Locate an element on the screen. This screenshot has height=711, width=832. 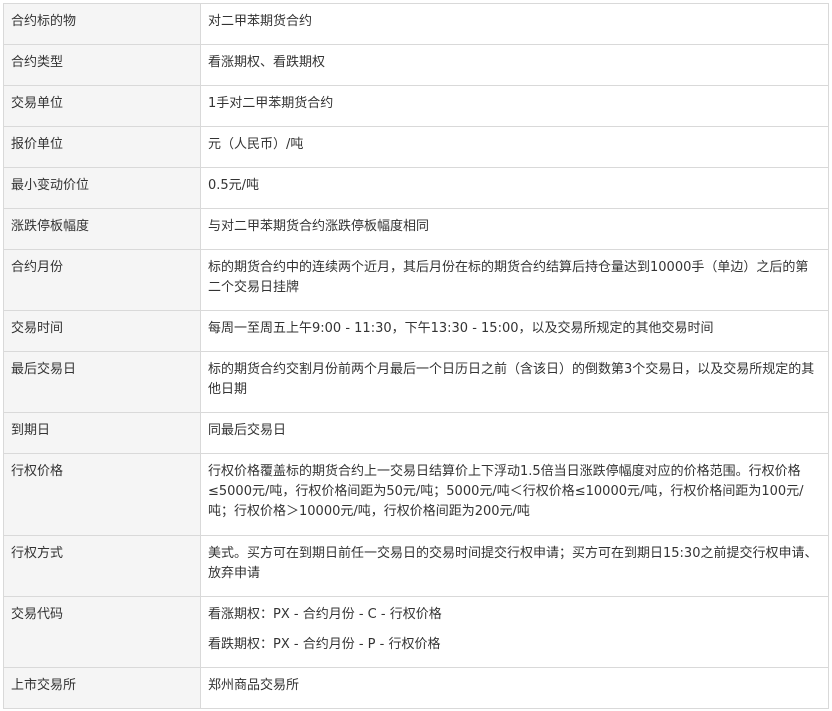
put-option-code: 看跌期权：PX - 合约月份 - P - 行权价格 is located at coordinates (324, 644).